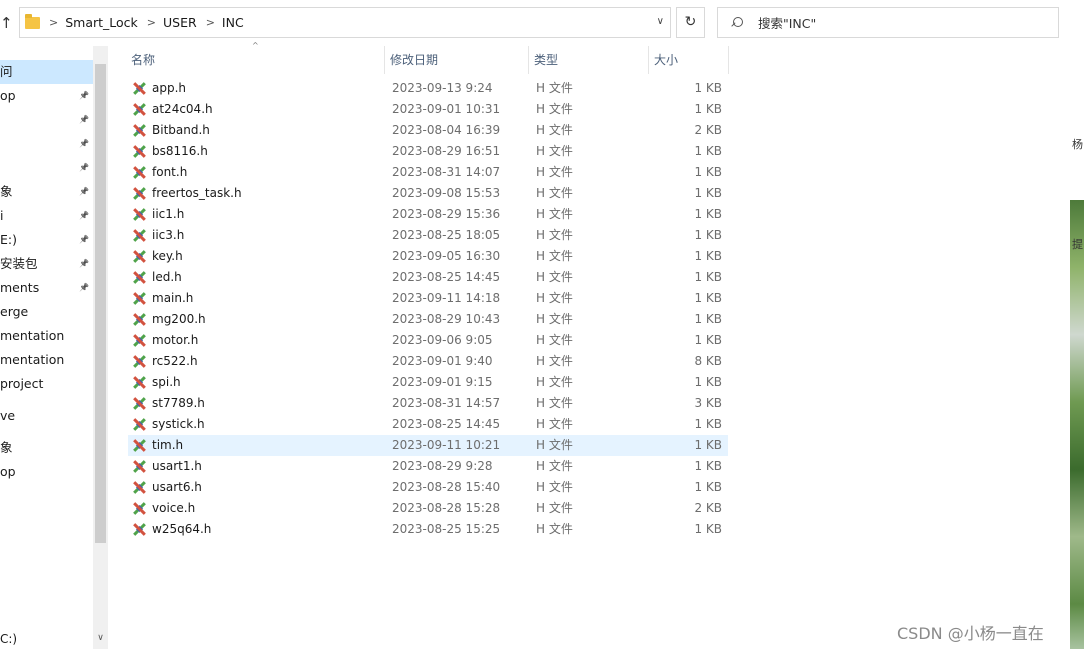 The image size is (1084, 649). I want to click on file-row: iic3.h 2023-08-25 18:05 H 文件 1 KB, so click(428, 235).